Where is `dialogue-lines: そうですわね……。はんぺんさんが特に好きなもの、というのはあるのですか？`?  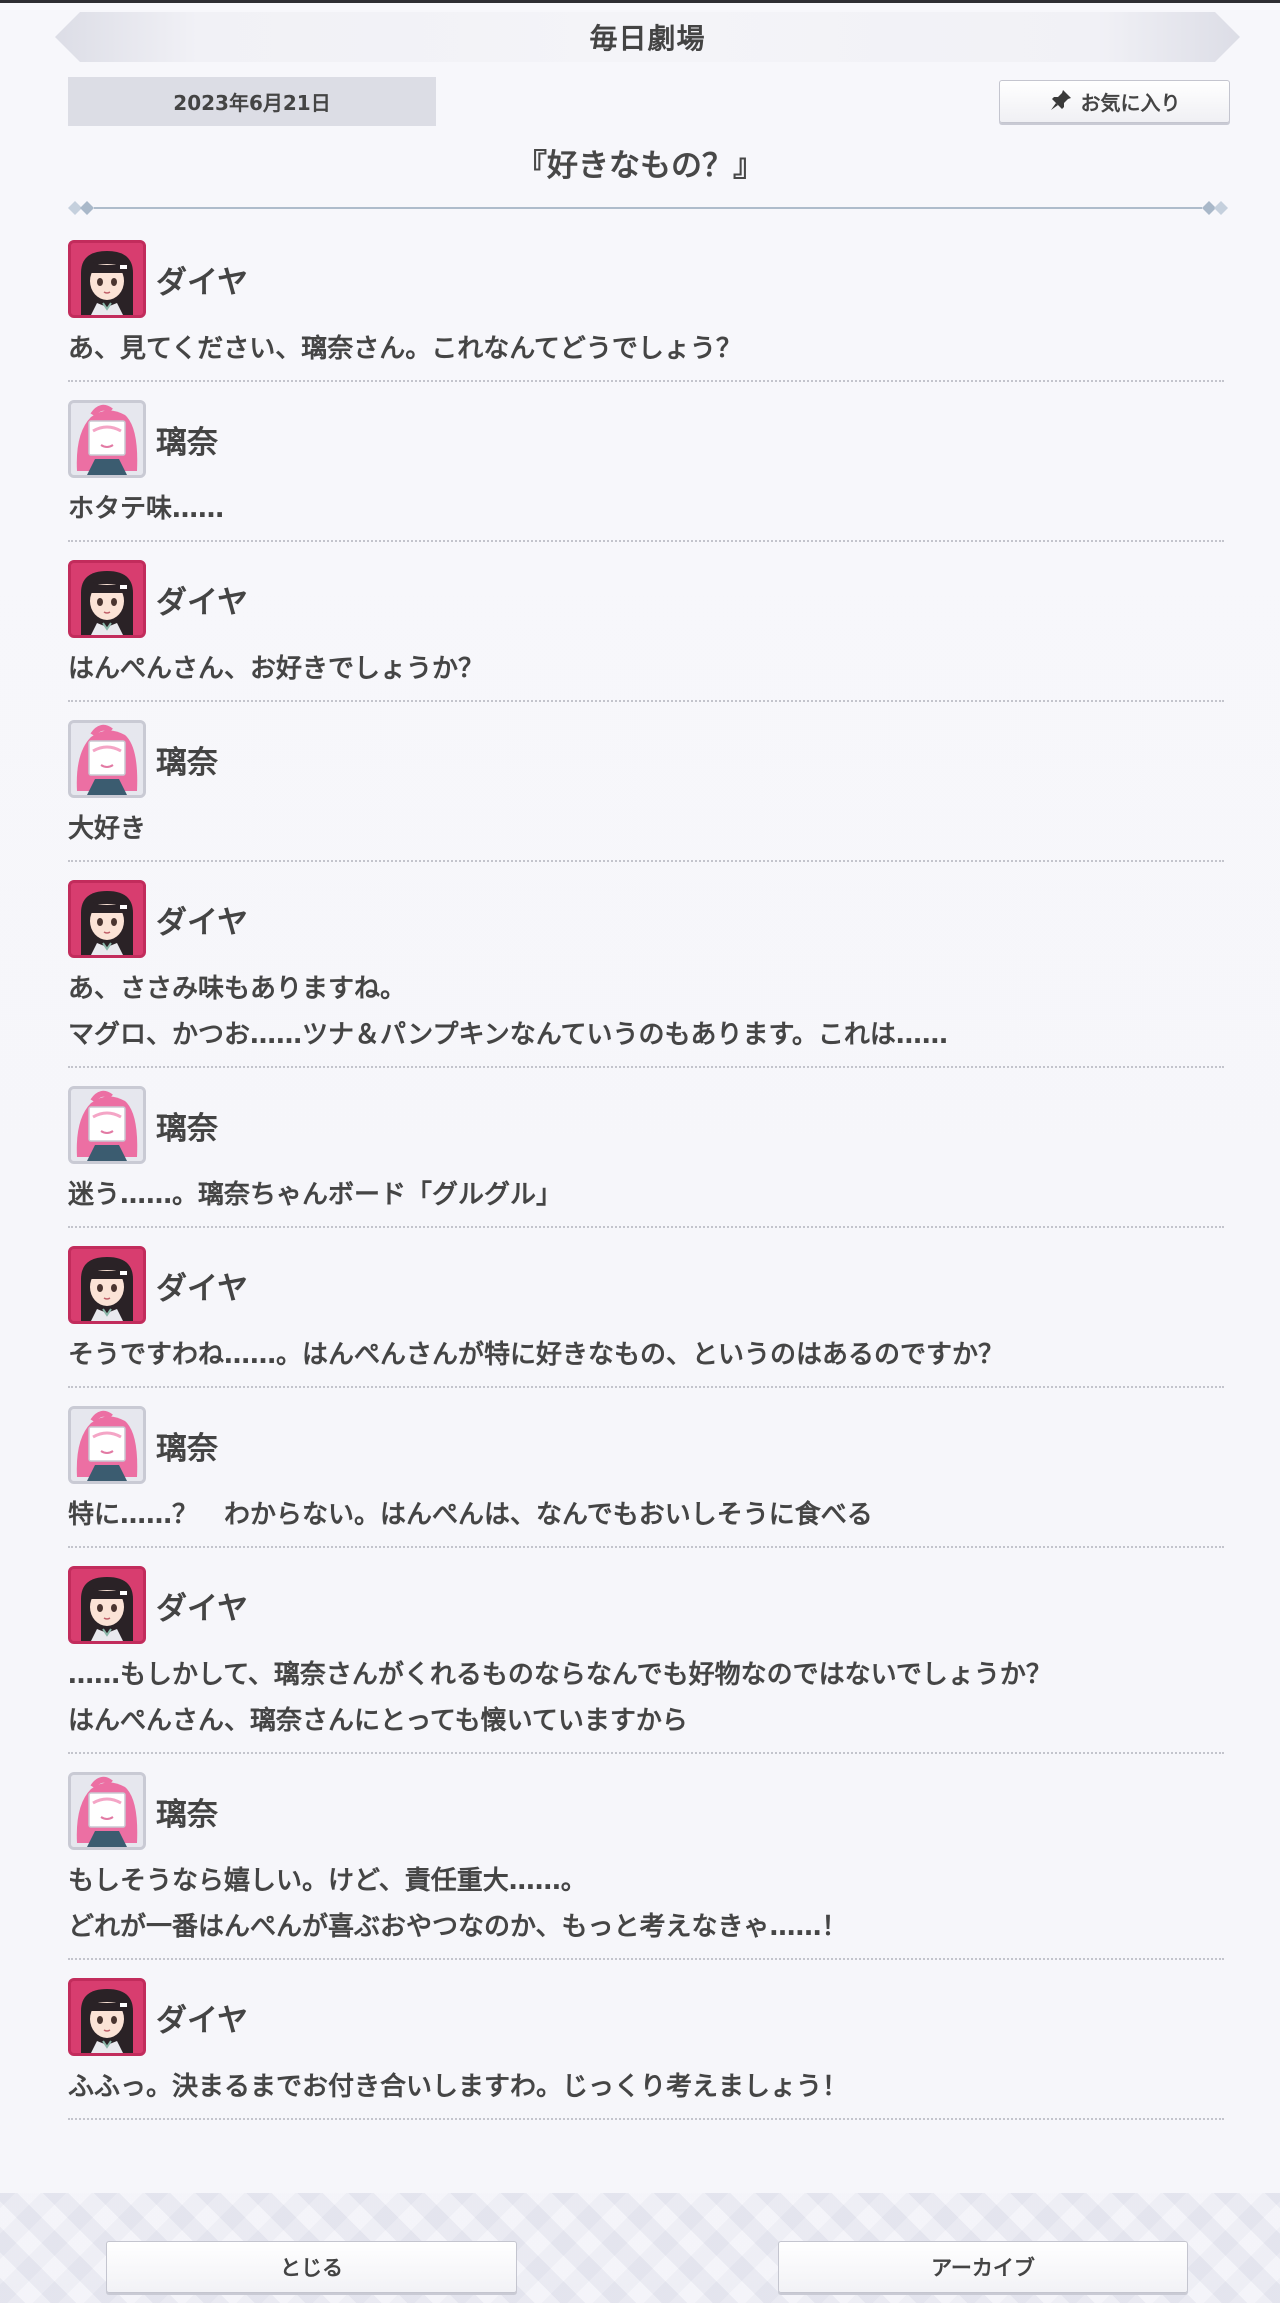
dialogue-lines: そうですわね……。はんぺんさんが特に好きなもの、というのはあるのですか？ is located at coordinates (646, 1355).